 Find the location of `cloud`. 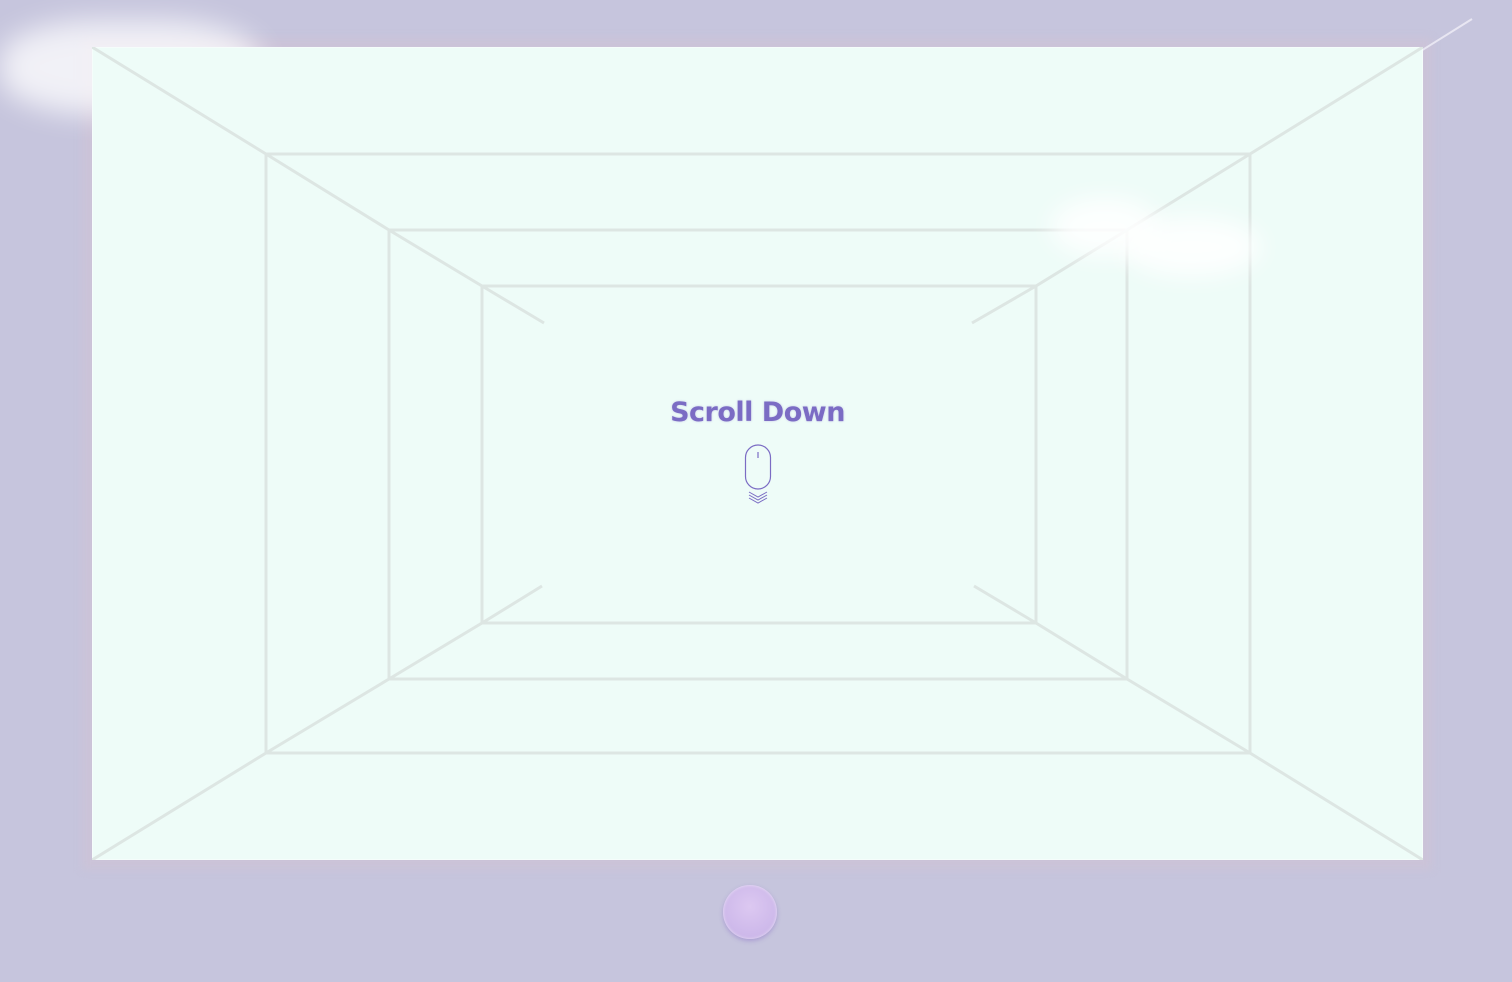

cloud is located at coordinates (1192, 247).